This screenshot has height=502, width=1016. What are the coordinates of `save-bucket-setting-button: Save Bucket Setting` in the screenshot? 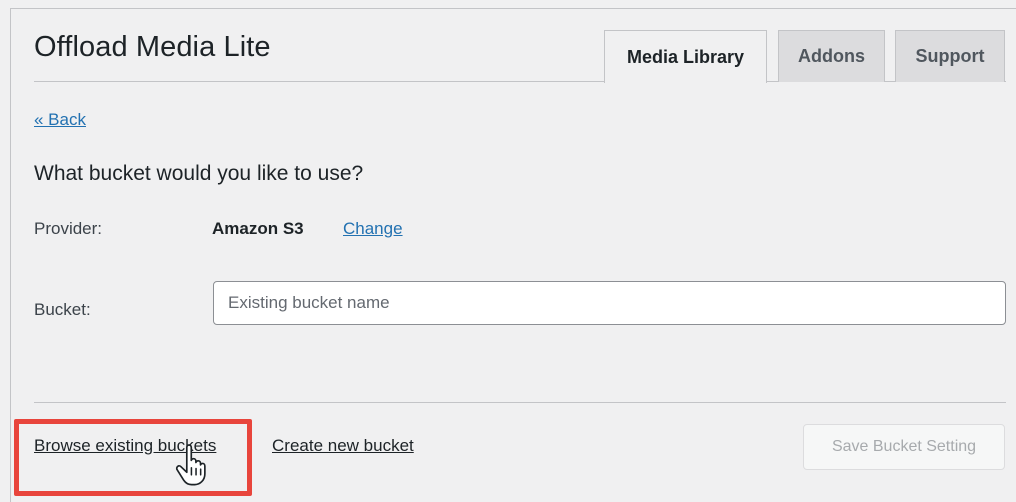 It's located at (904, 447).